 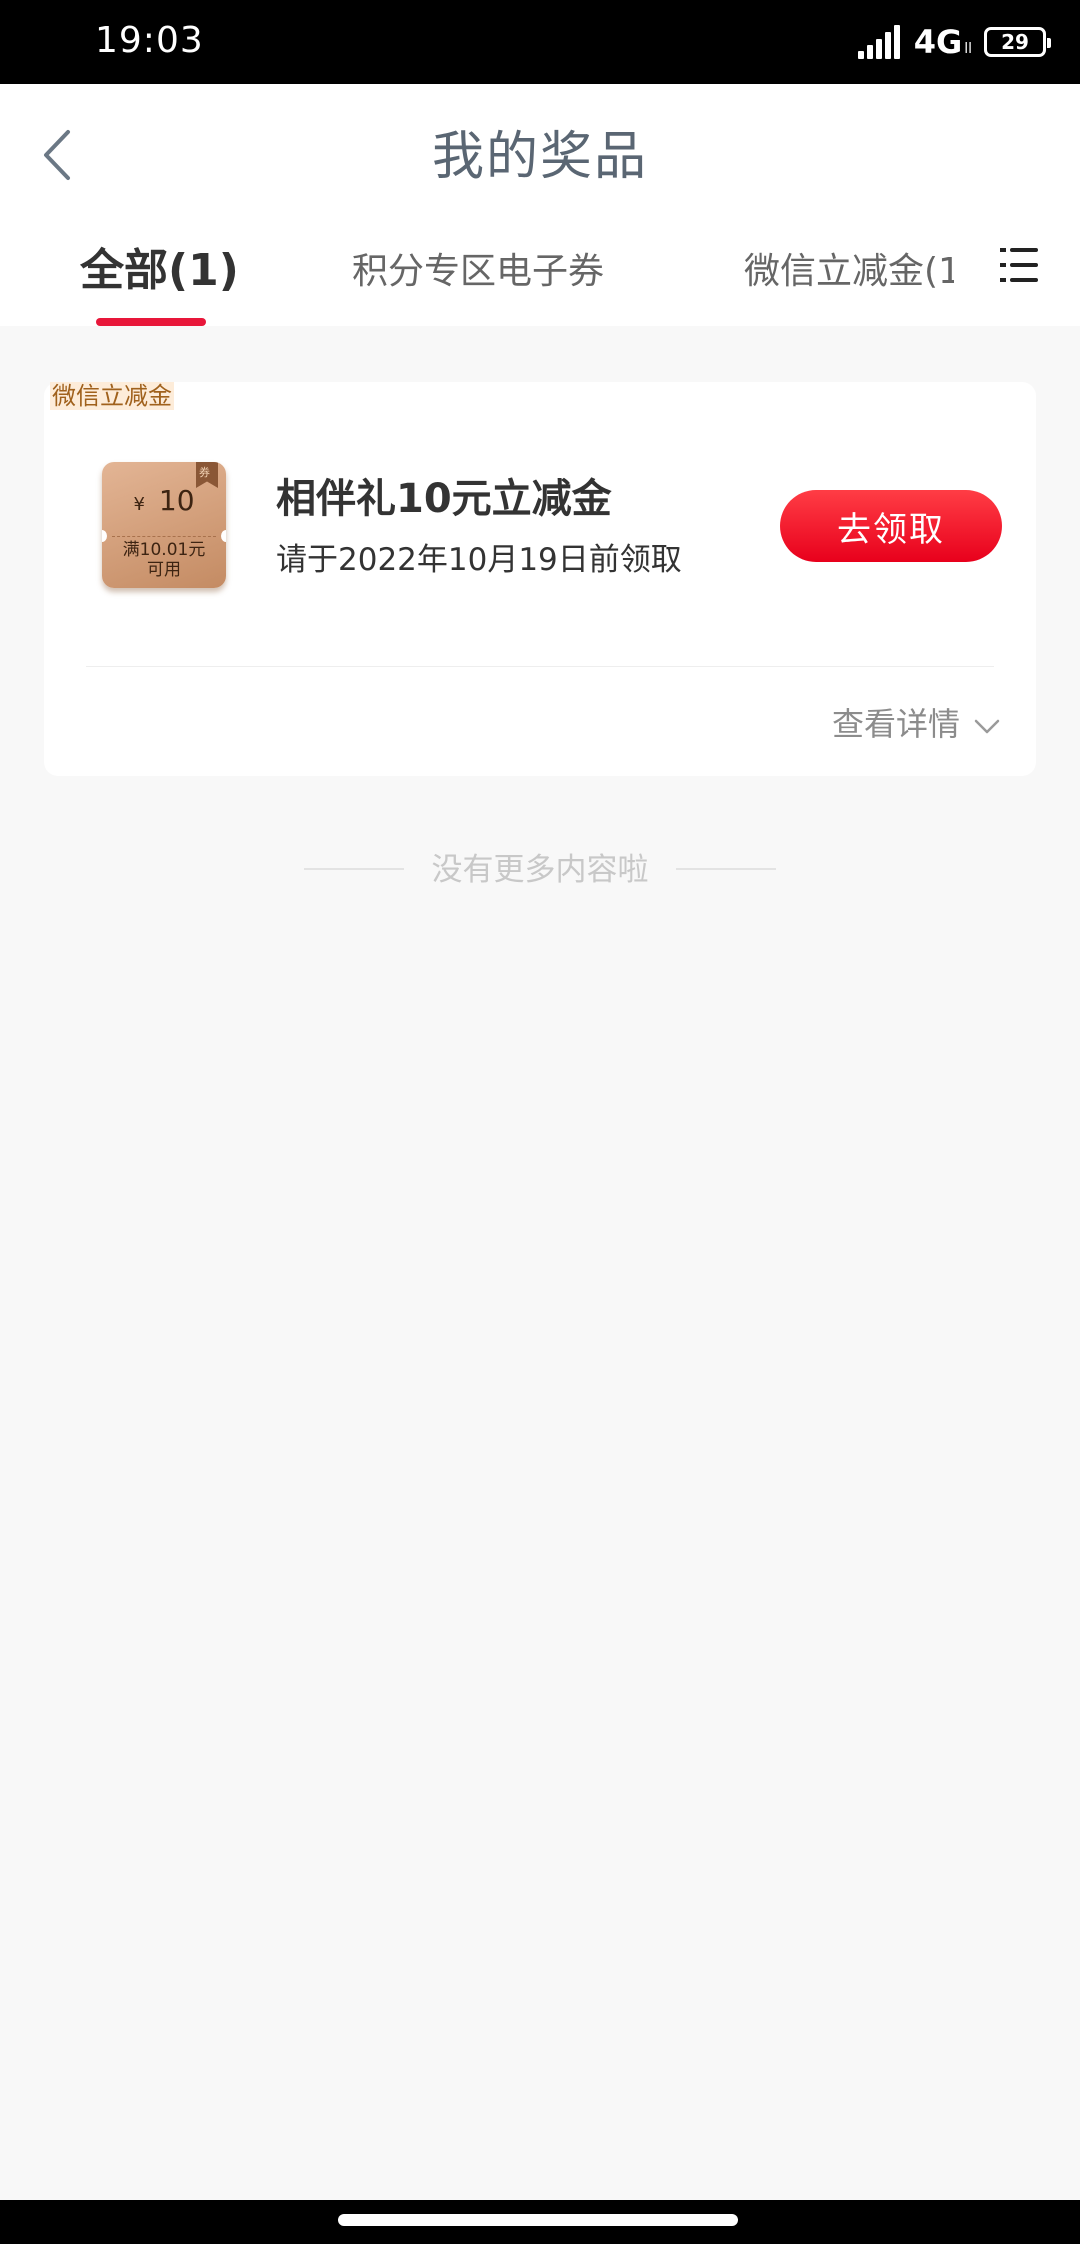 I want to click on page-title: 我的奖品, so click(x=539, y=157).